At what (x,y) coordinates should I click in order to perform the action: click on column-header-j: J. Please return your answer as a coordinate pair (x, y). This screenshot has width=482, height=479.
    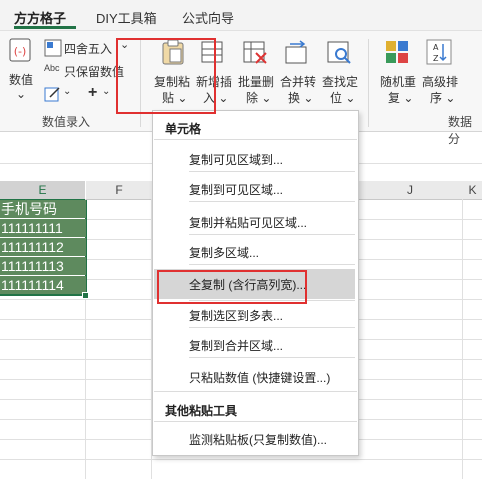
    Looking at the image, I should click on (410, 190).